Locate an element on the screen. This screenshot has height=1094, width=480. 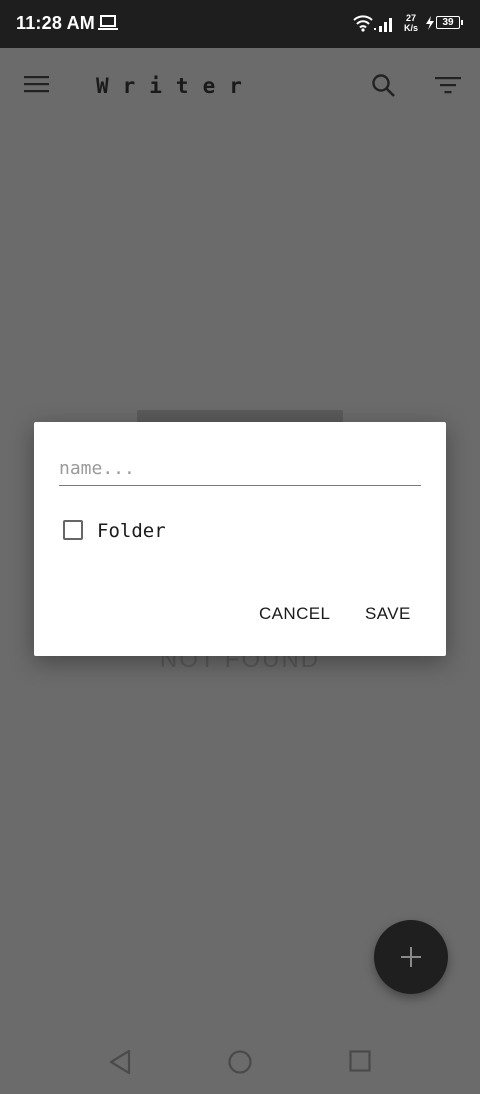
network-speed-value: 27 is located at coordinates (410, 18).